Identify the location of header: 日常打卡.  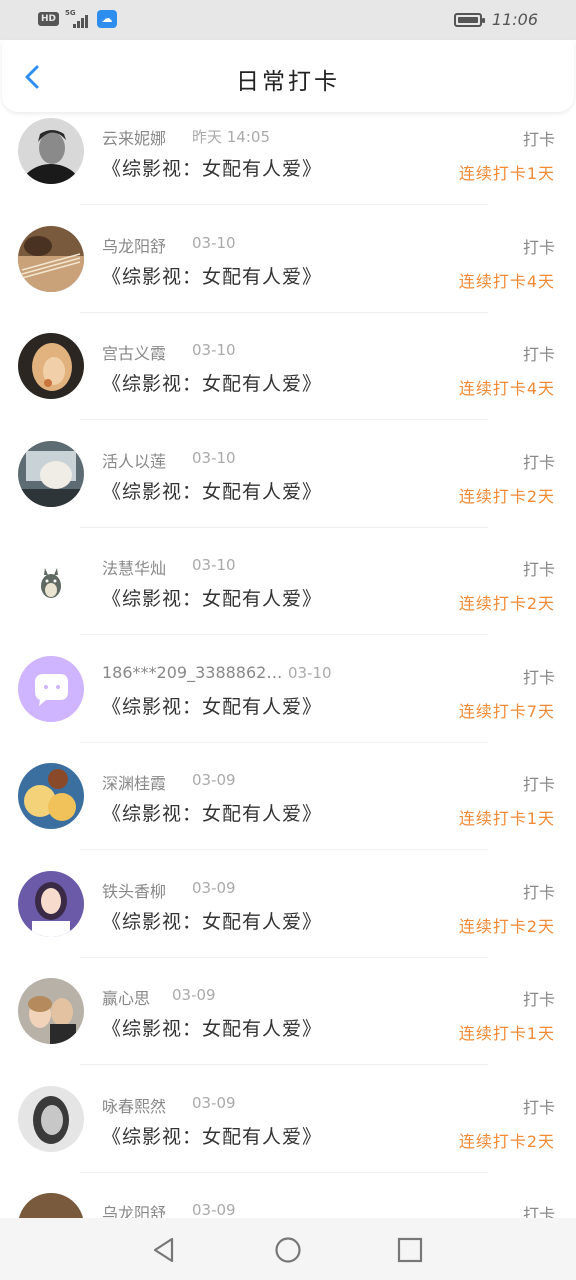
(288, 76).